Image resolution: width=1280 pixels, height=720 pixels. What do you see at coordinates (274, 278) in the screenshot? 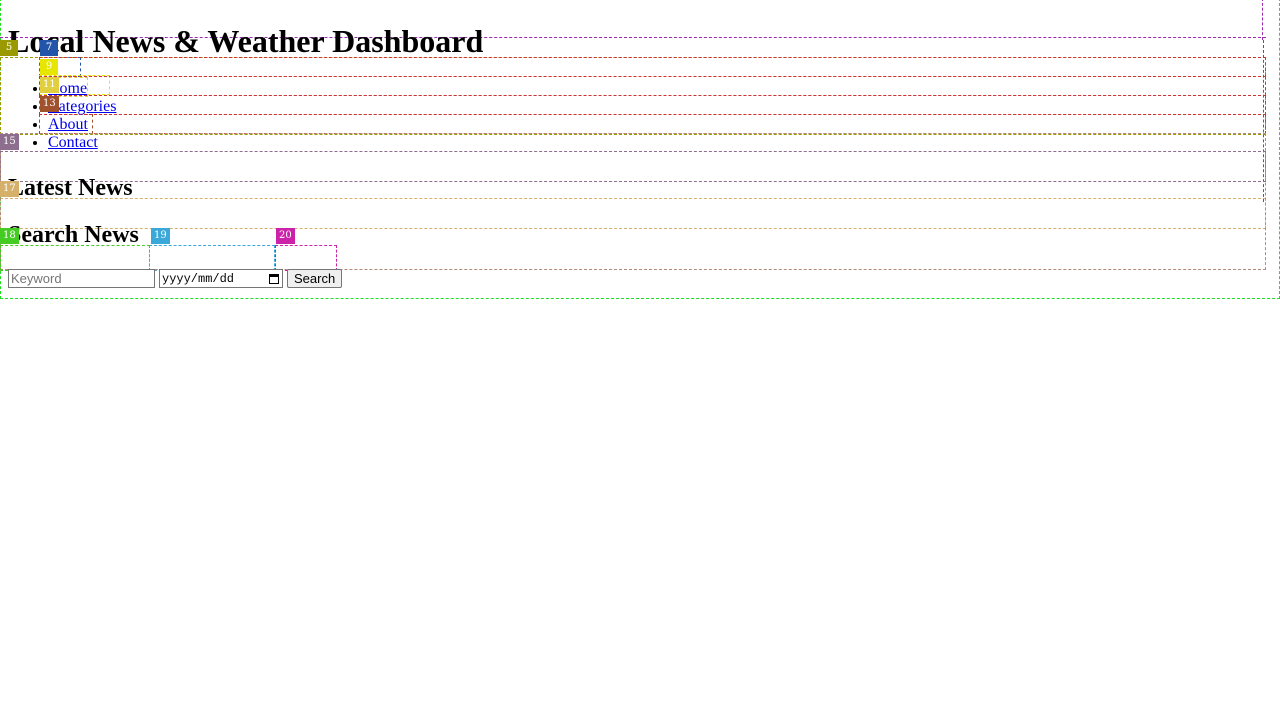
I see `calendar-icon` at bounding box center [274, 278].